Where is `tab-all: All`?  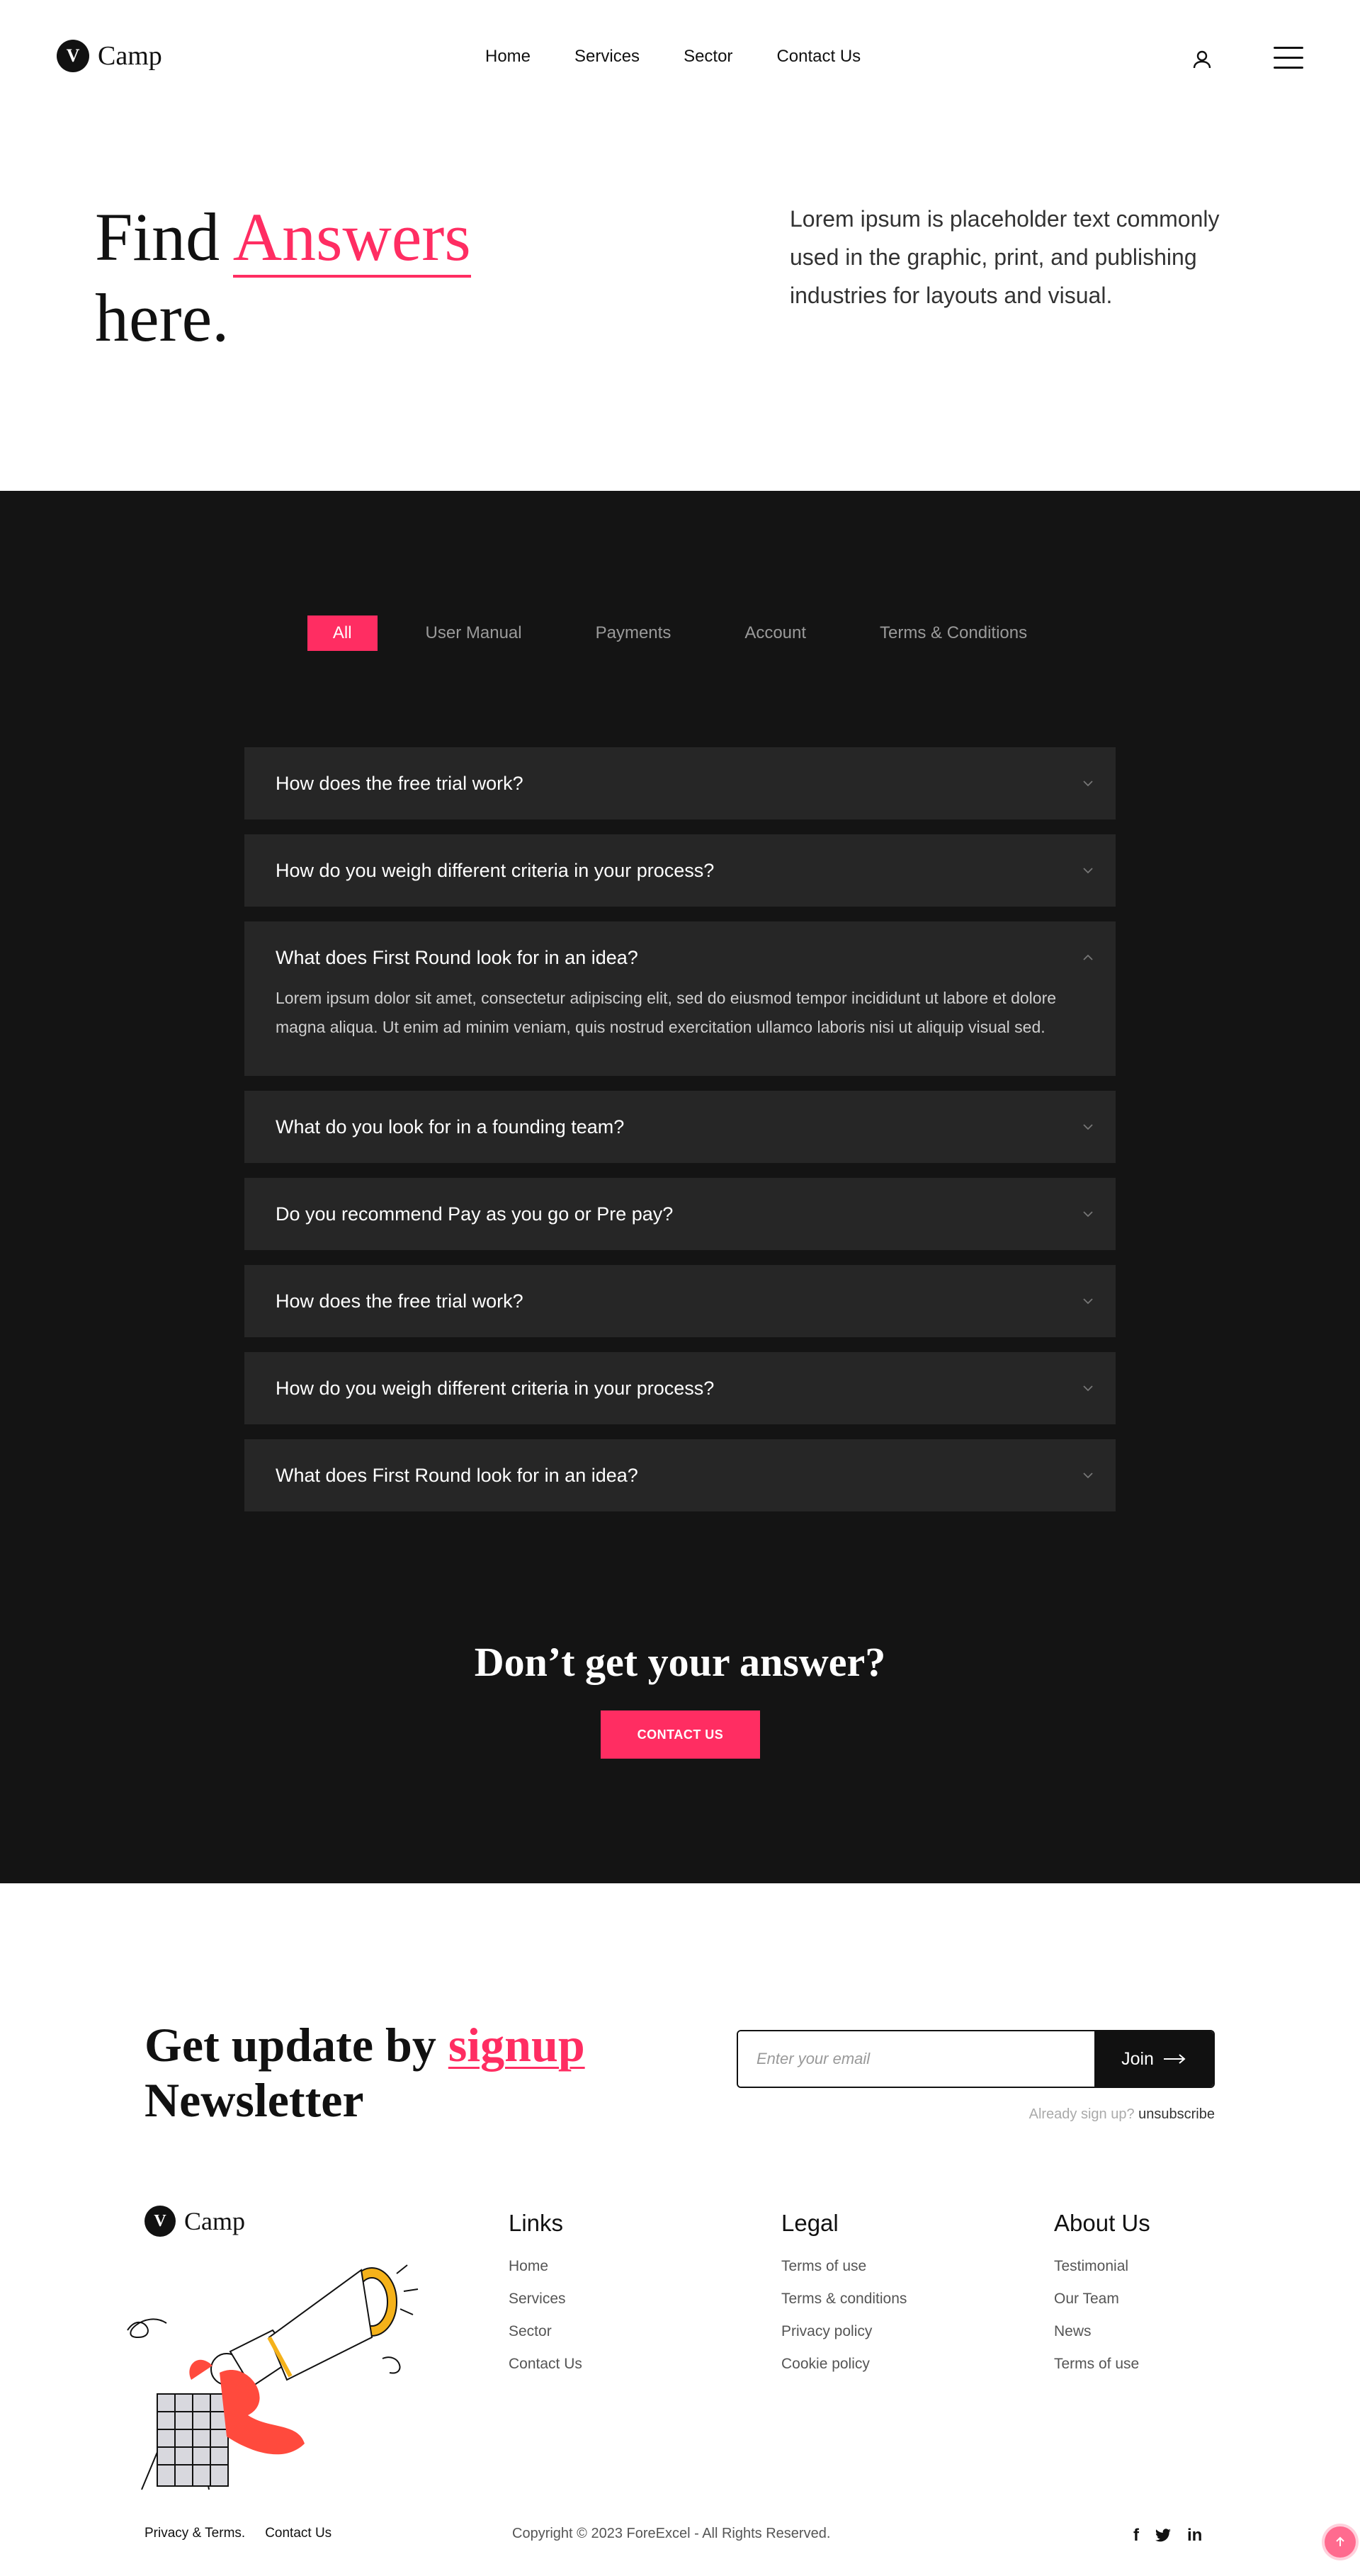 tab-all: All is located at coordinates (343, 633).